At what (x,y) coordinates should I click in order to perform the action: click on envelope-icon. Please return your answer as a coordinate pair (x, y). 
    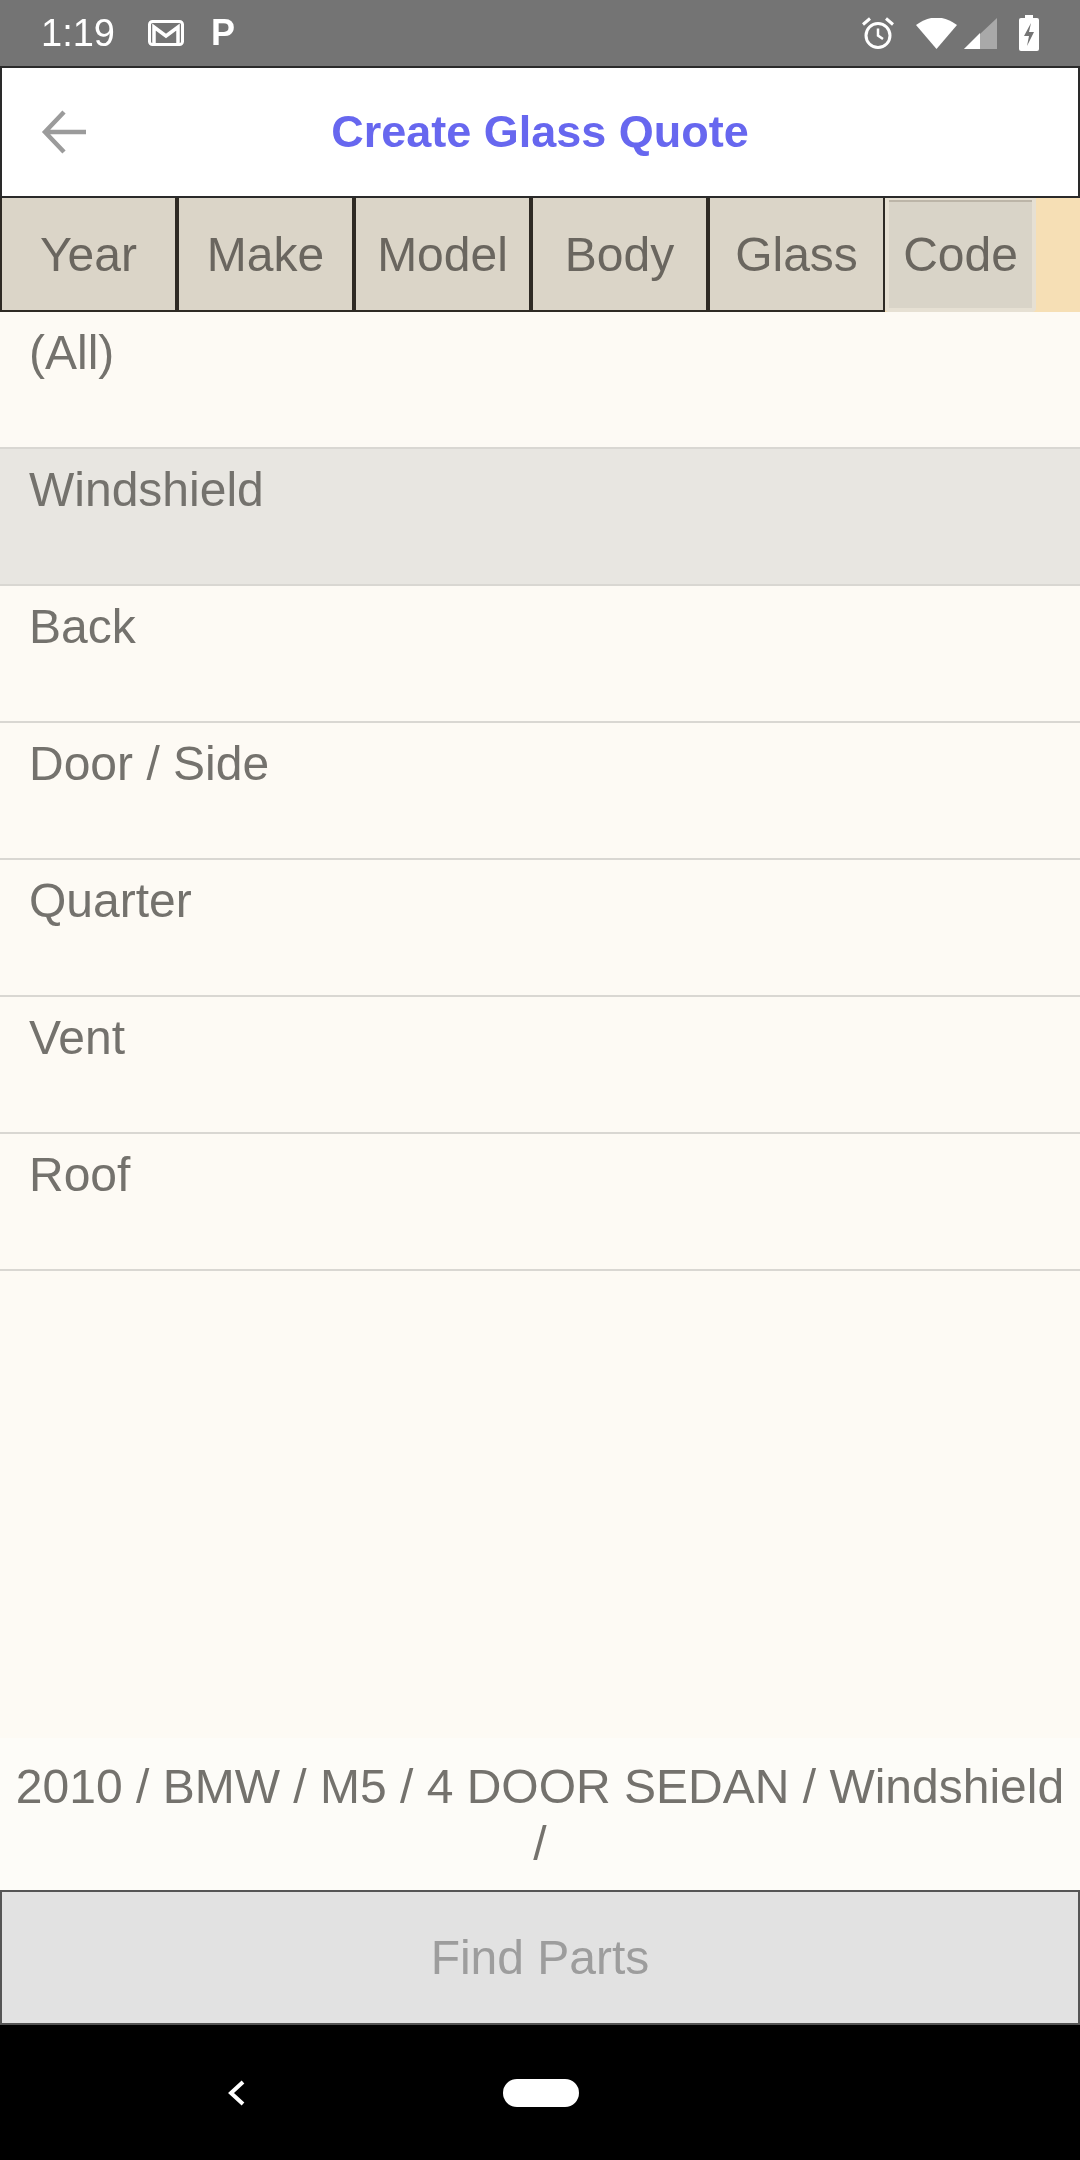
    Looking at the image, I should click on (165, 33).